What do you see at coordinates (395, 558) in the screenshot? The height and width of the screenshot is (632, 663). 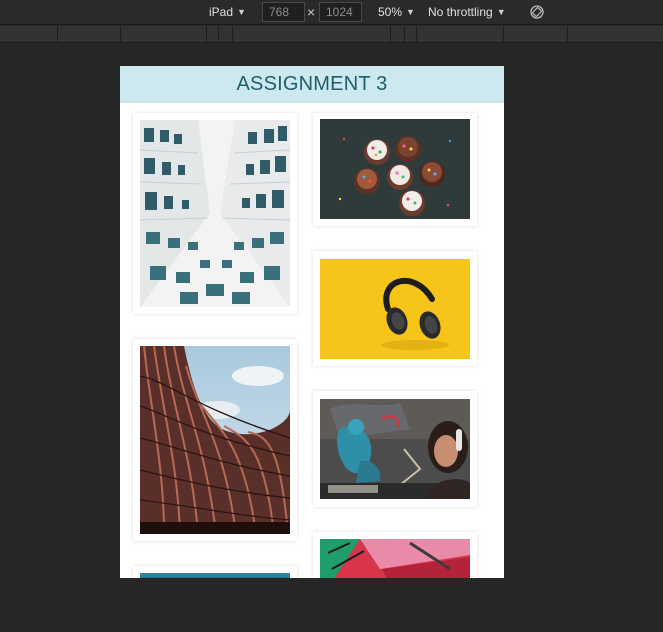 I see `colorful-graffiti-photo` at bounding box center [395, 558].